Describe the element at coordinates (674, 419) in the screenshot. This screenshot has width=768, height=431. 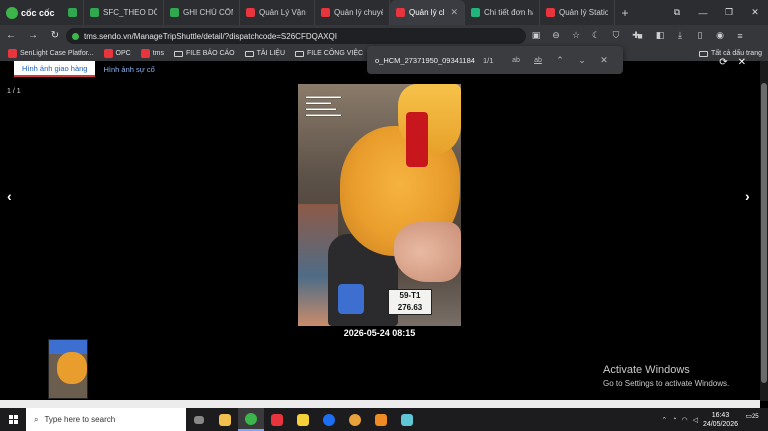
I see `network-icon: ◔` at that location.